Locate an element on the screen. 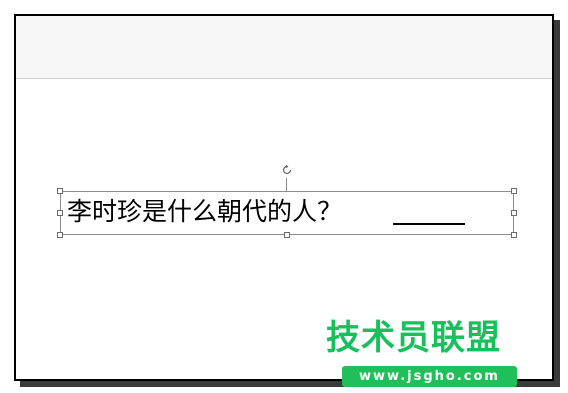 Image resolution: width=568 pixels, height=393 pixels. question-text: 李时珍是什么朝代的人？ is located at coordinates (204, 212).